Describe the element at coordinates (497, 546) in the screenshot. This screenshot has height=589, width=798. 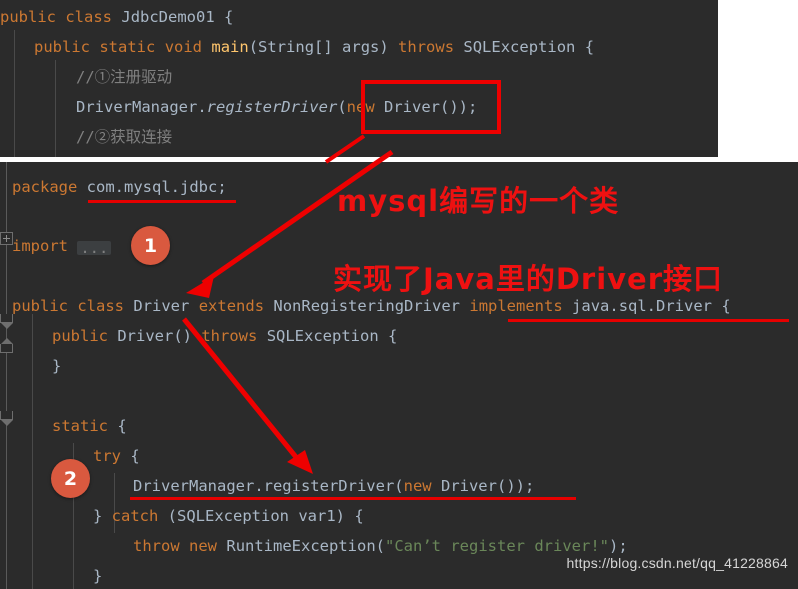
I see `code-token: "Can’t register driver!"` at that location.